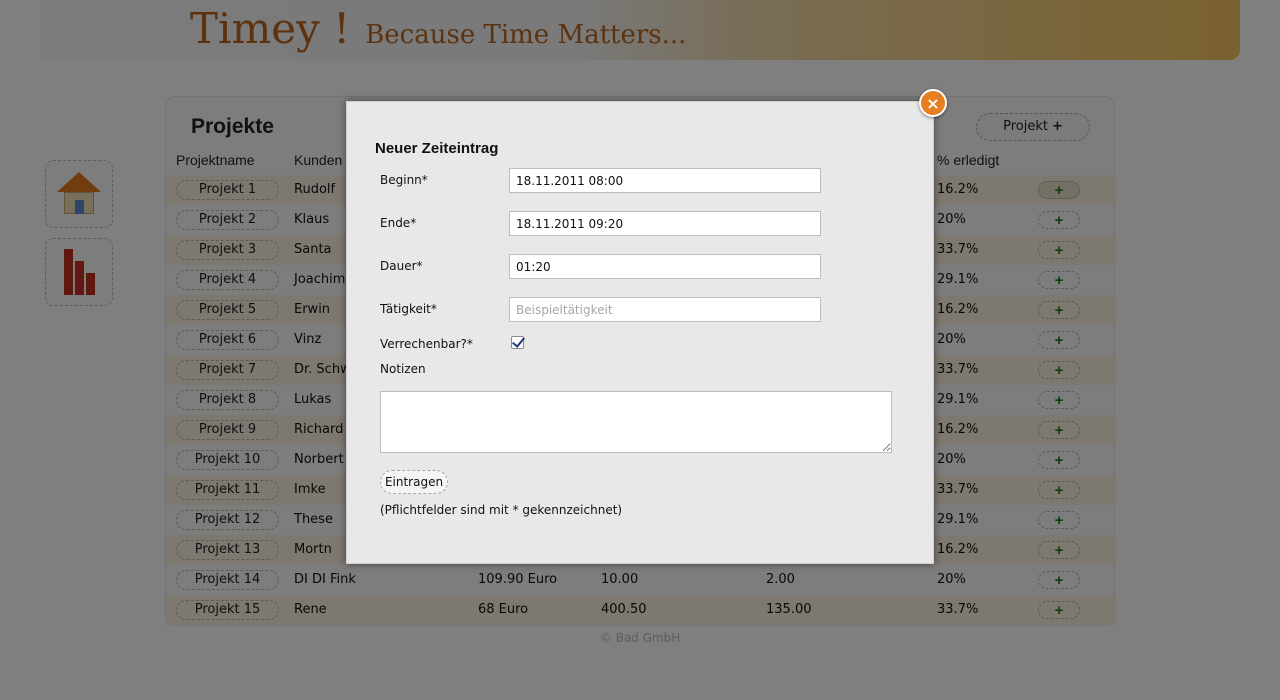 The width and height of the screenshot is (1280, 700). What do you see at coordinates (636, 422) in the screenshot?
I see `notes-textarea` at bounding box center [636, 422].